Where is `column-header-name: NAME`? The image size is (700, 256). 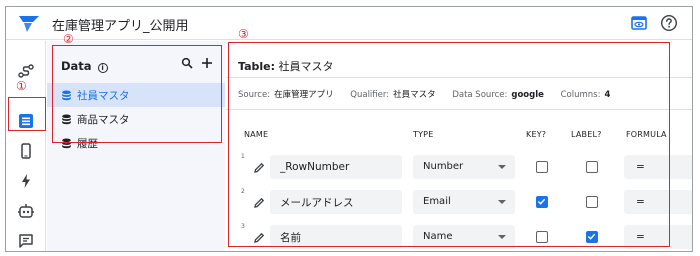
column-header-name: NAME is located at coordinates (256, 134).